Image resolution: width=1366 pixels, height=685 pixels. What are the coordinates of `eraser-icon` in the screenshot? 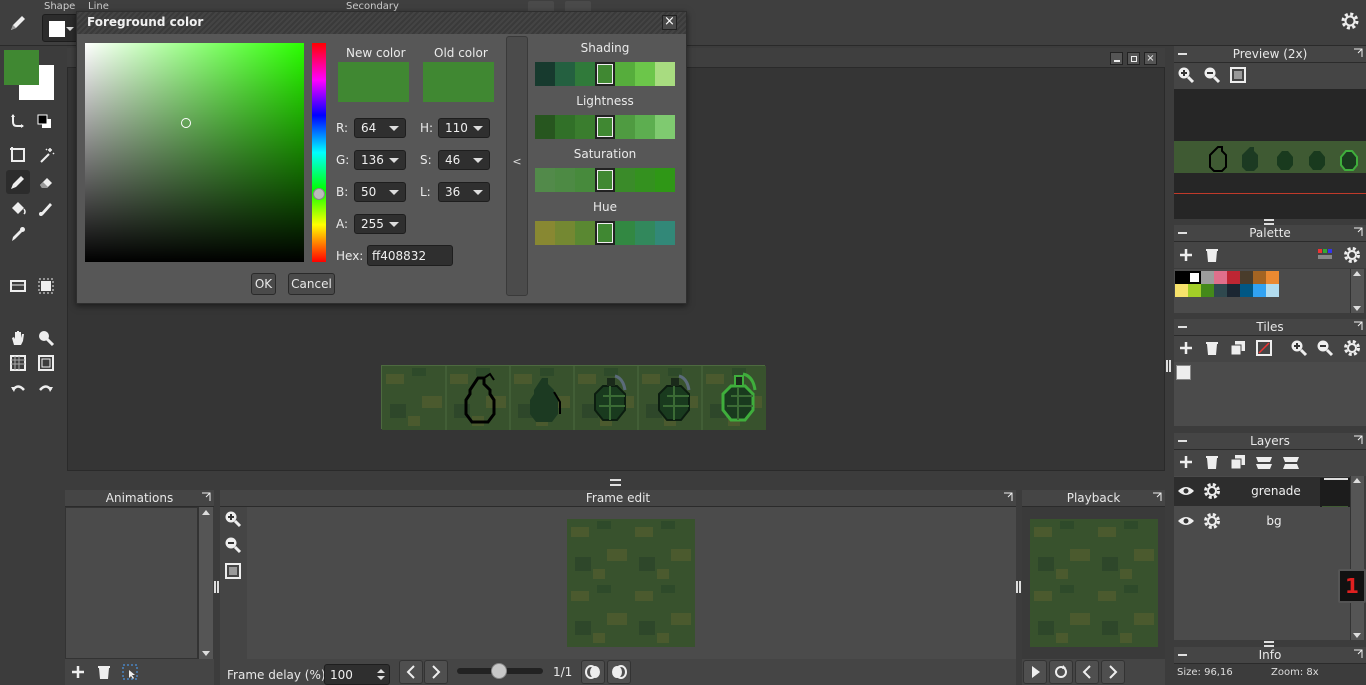 It's located at (46, 182).